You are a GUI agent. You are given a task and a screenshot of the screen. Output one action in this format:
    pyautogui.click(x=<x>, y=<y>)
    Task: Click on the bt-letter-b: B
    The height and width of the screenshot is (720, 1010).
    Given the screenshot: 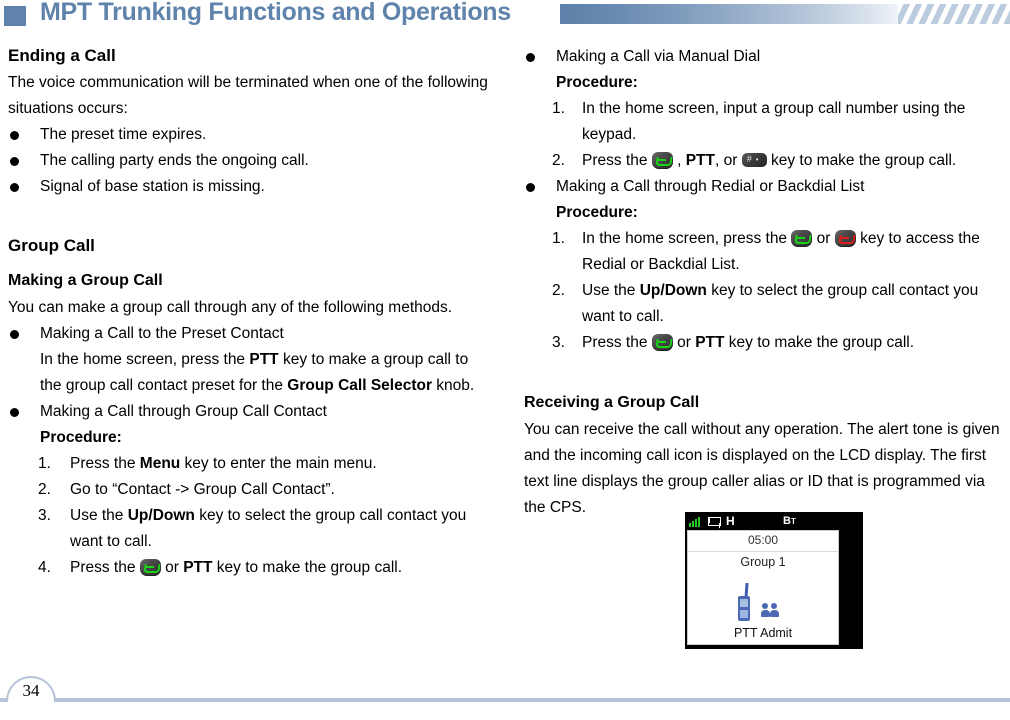 What is the action you would take?
    pyautogui.click(x=787, y=521)
    